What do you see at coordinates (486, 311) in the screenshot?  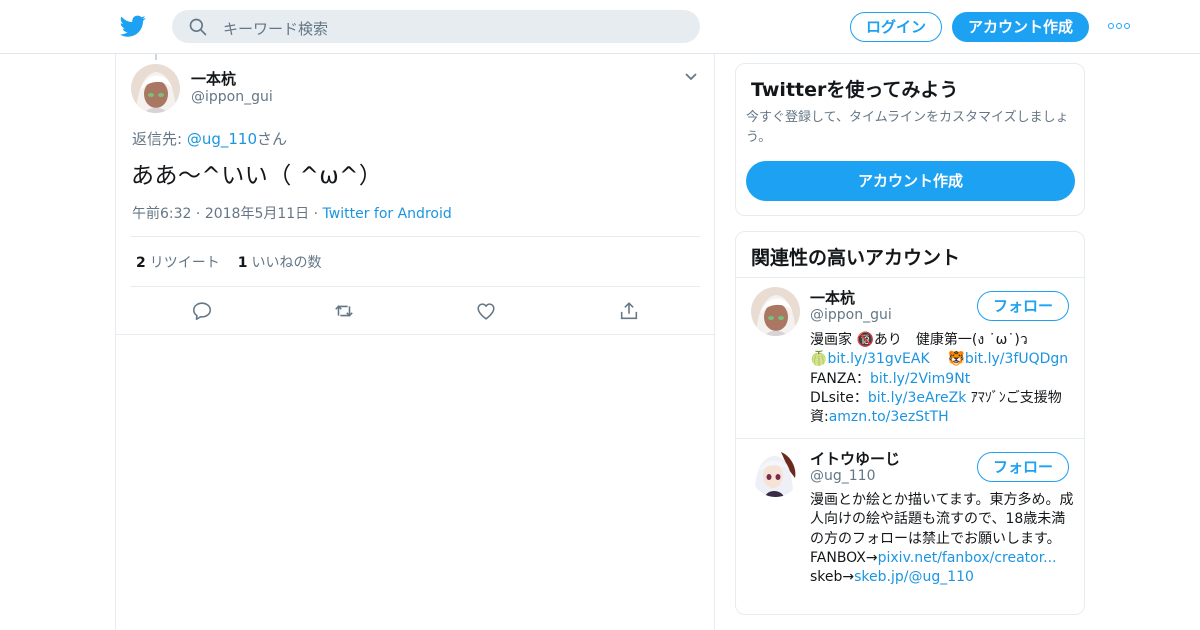 I see `like-icon` at bounding box center [486, 311].